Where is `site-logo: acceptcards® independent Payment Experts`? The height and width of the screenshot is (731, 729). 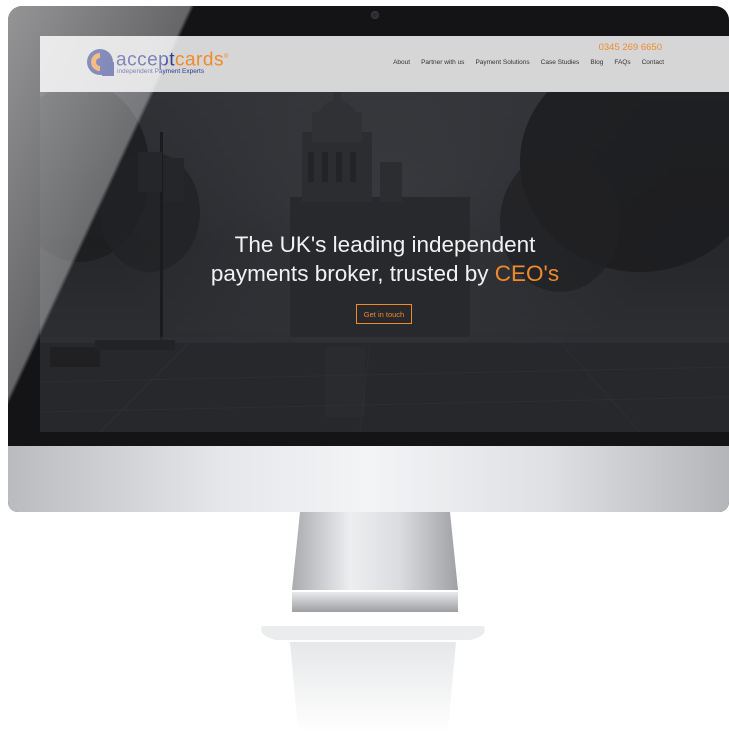 site-logo: acceptcards® independent Payment Experts is located at coordinates (166, 64).